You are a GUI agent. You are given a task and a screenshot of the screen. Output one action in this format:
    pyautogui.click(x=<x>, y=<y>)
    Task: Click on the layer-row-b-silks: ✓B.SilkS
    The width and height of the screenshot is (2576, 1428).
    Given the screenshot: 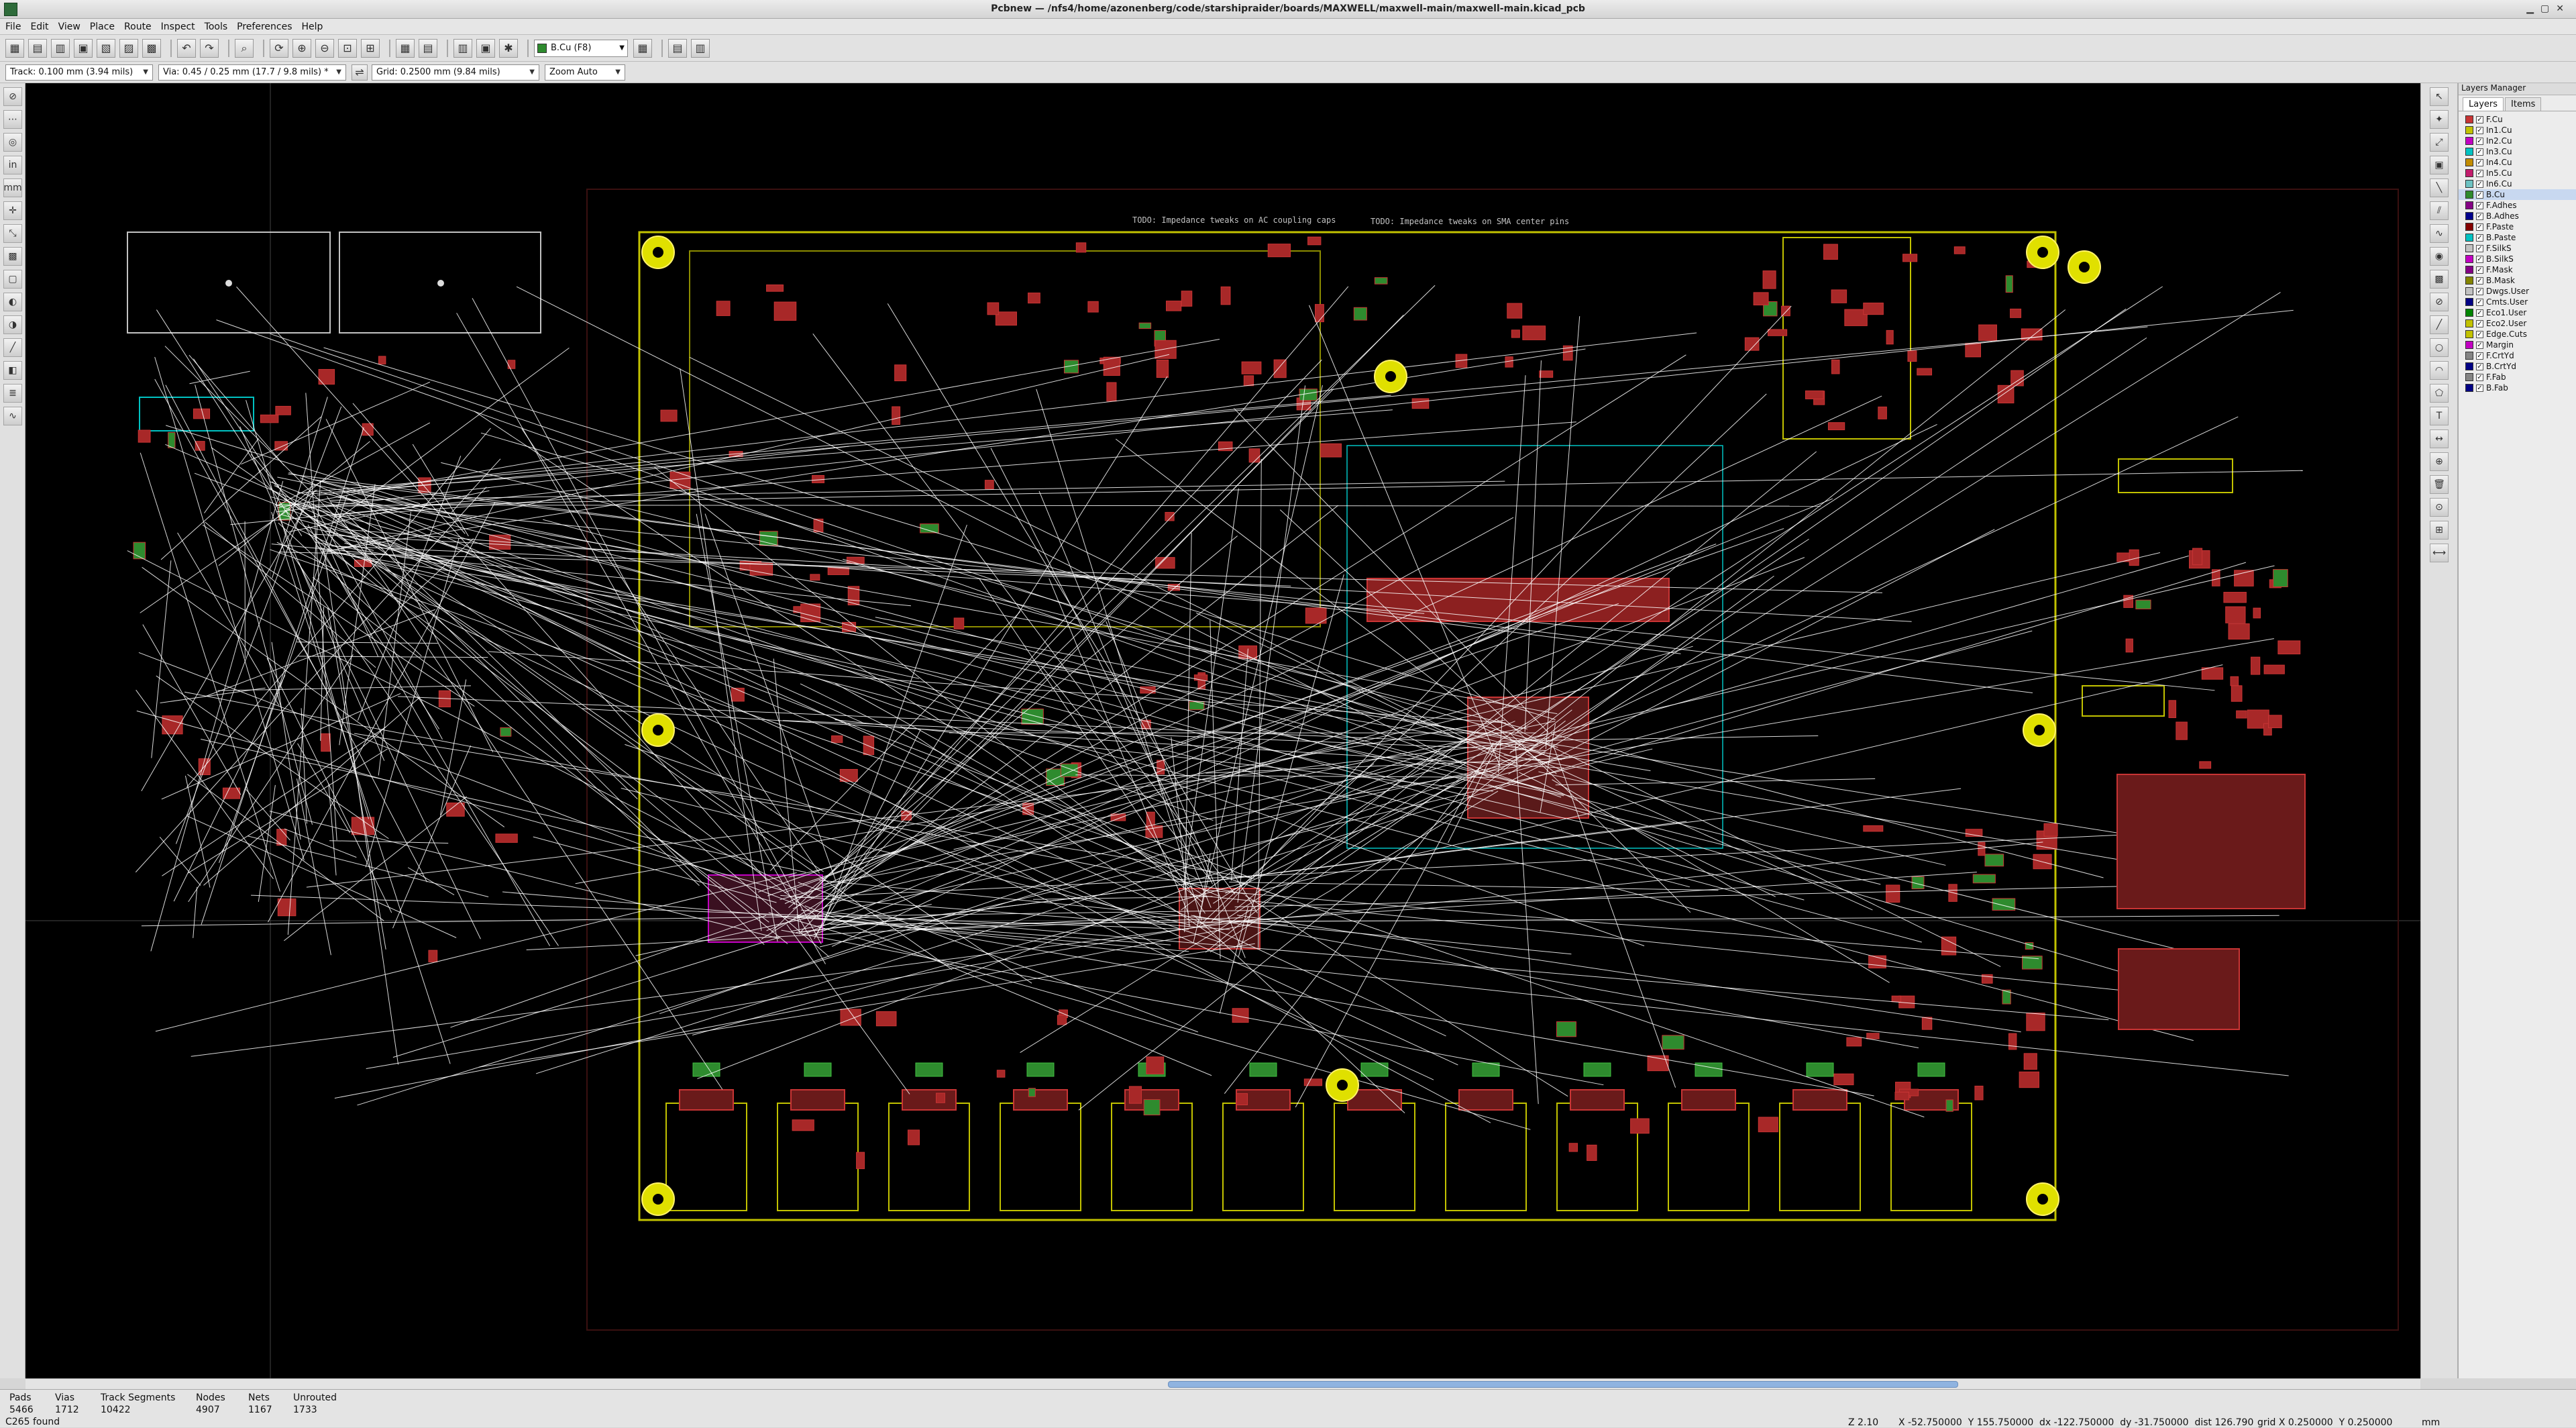 What is the action you would take?
    pyautogui.click(x=2517, y=259)
    